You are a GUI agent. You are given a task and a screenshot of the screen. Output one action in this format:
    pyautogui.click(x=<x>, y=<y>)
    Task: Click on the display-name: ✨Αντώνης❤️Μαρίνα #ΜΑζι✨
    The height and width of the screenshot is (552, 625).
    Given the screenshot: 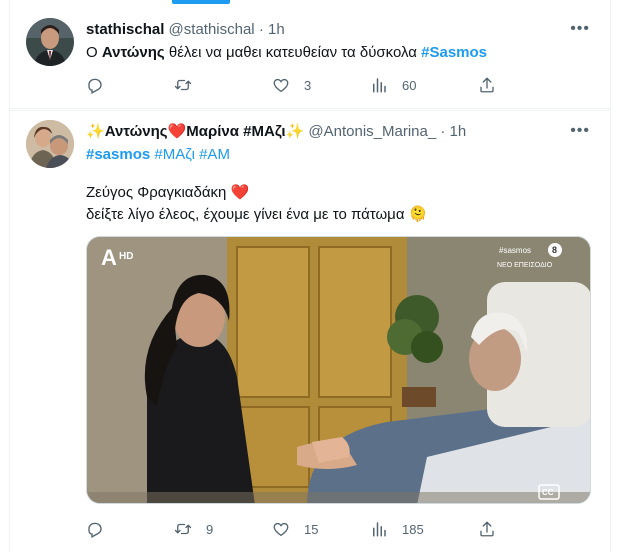 What is the action you would take?
    pyautogui.click(x=195, y=131)
    